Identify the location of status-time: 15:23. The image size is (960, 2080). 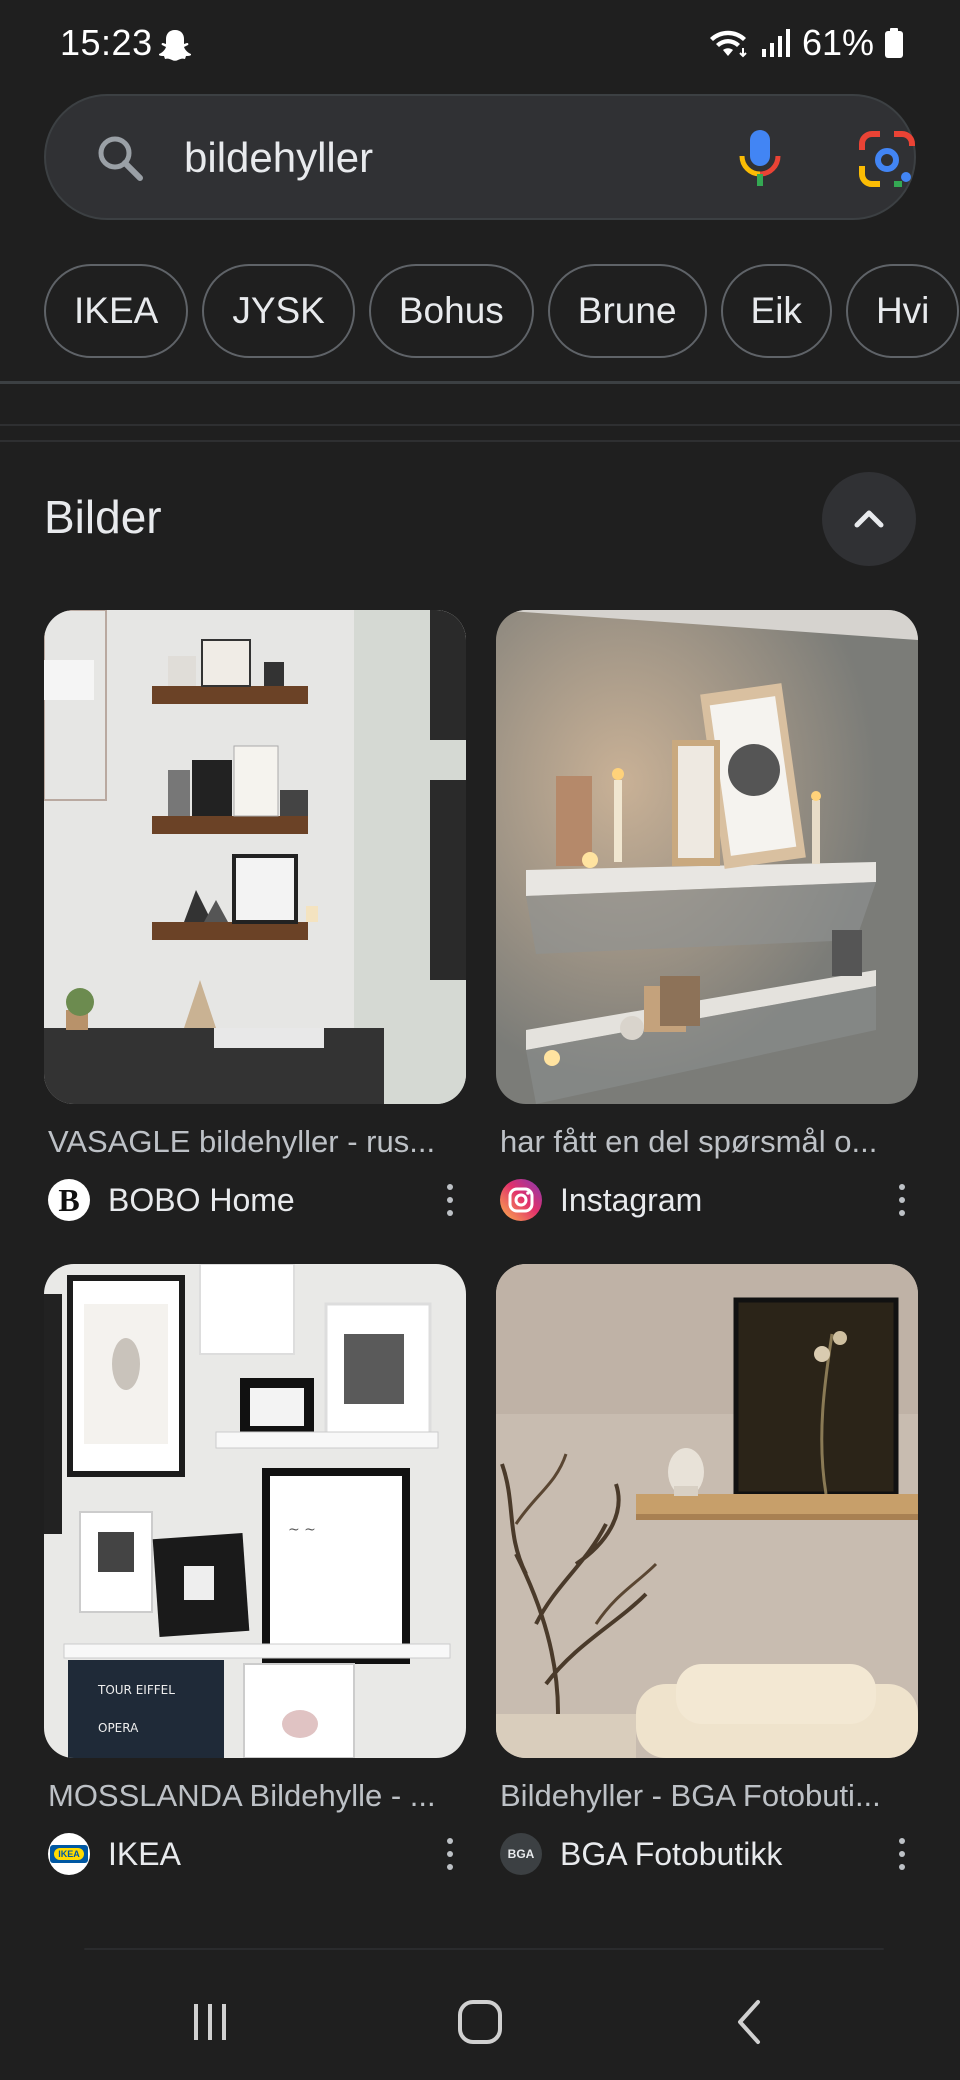
(106, 42).